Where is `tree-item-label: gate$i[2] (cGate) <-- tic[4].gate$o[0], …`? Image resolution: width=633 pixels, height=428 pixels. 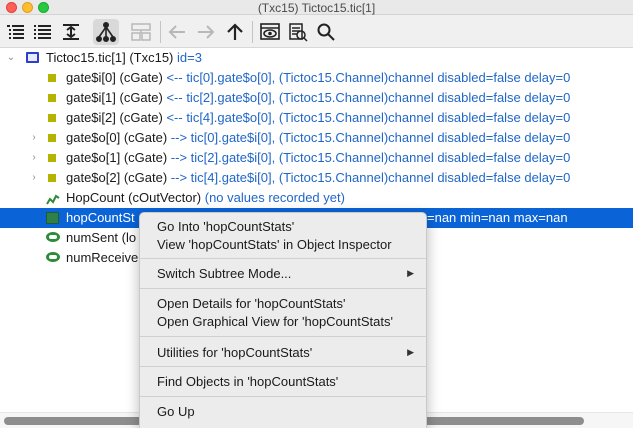
tree-item-label: gate$i[2] (cGate) <-- tic[4].gate$o[0], … is located at coordinates (318, 118).